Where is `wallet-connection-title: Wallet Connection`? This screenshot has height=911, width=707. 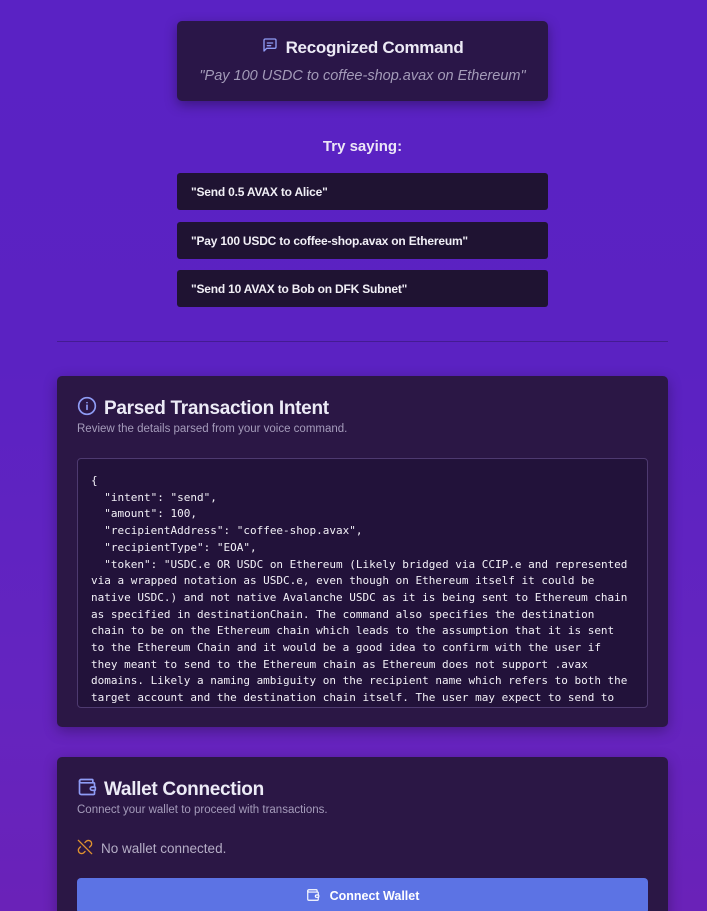
wallet-connection-title: Wallet Connection is located at coordinates (184, 789).